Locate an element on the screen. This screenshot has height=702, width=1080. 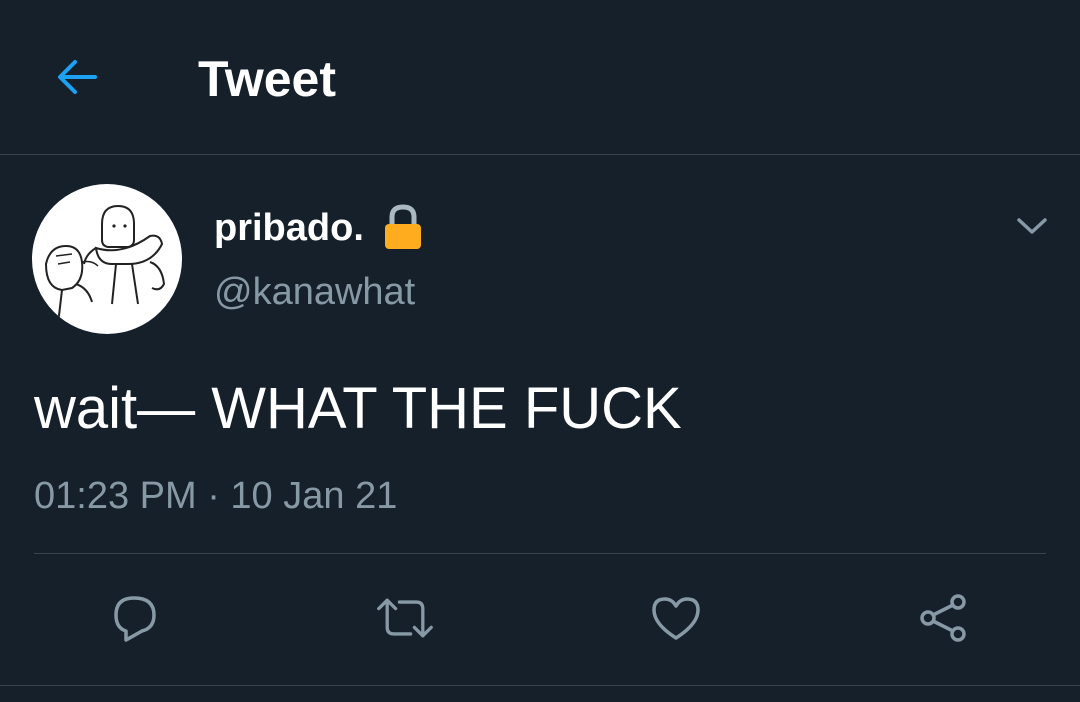
tweet-text: wait— WHAT THE FUCK is located at coordinates (358, 408).